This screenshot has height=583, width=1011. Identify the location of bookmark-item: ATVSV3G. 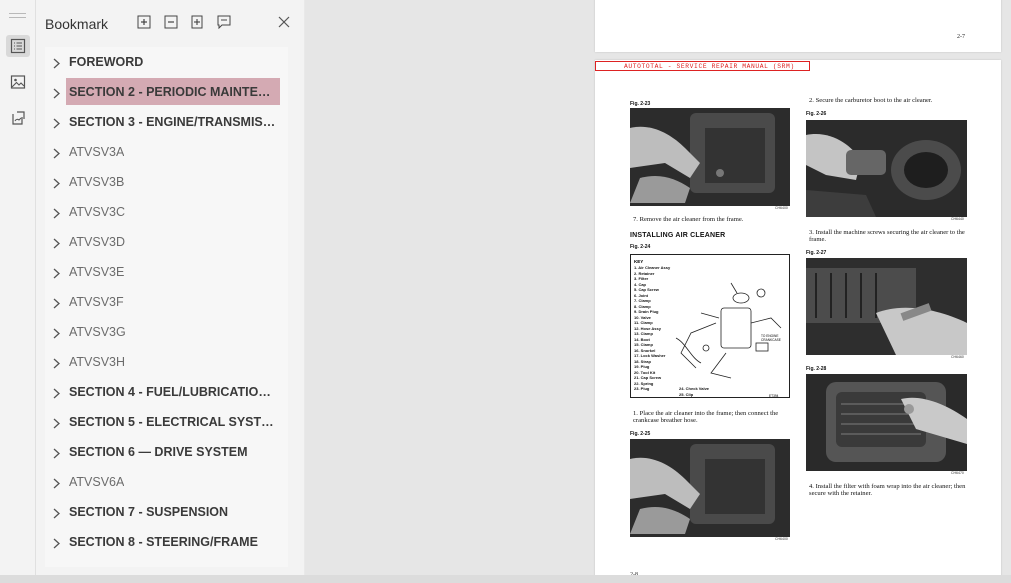
(166, 331).